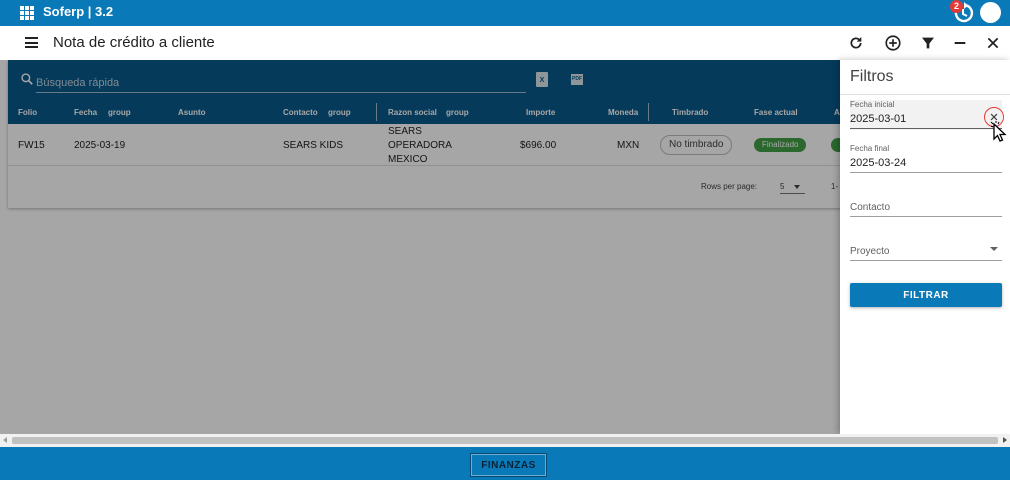 This screenshot has height=480, width=1010. Describe the element at coordinates (1005, 440) in the screenshot. I see `scroll-right-icon` at that location.